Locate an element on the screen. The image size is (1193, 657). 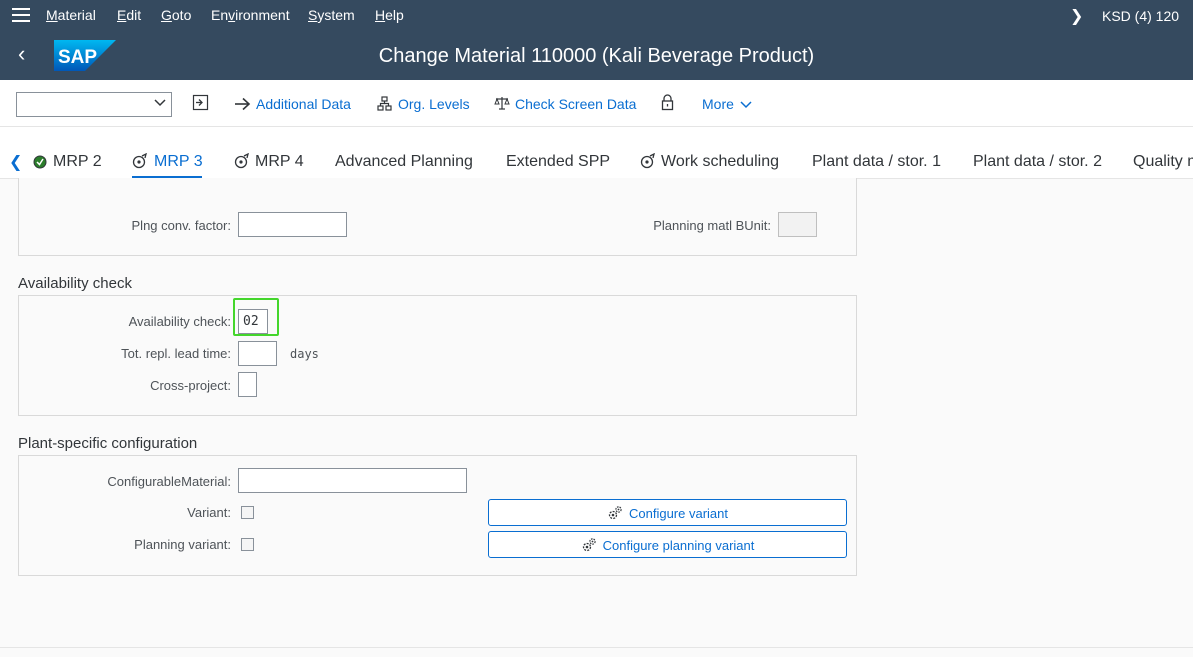
more-button: More is located at coordinates (718, 104).